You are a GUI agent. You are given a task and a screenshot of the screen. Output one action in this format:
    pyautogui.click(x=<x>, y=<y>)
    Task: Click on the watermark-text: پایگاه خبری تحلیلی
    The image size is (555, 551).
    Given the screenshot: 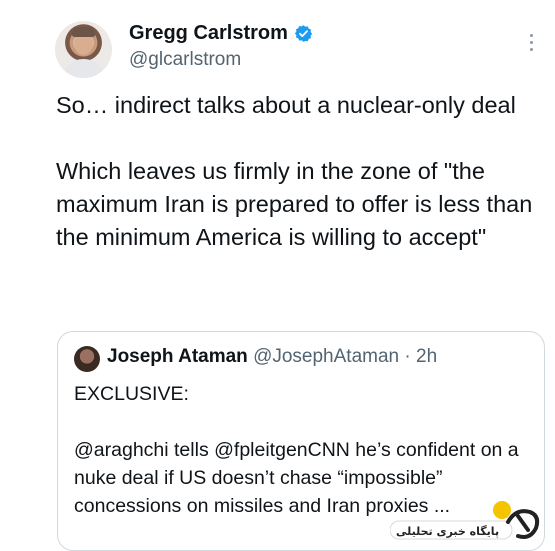 What is the action you would take?
    pyautogui.click(x=447, y=531)
    